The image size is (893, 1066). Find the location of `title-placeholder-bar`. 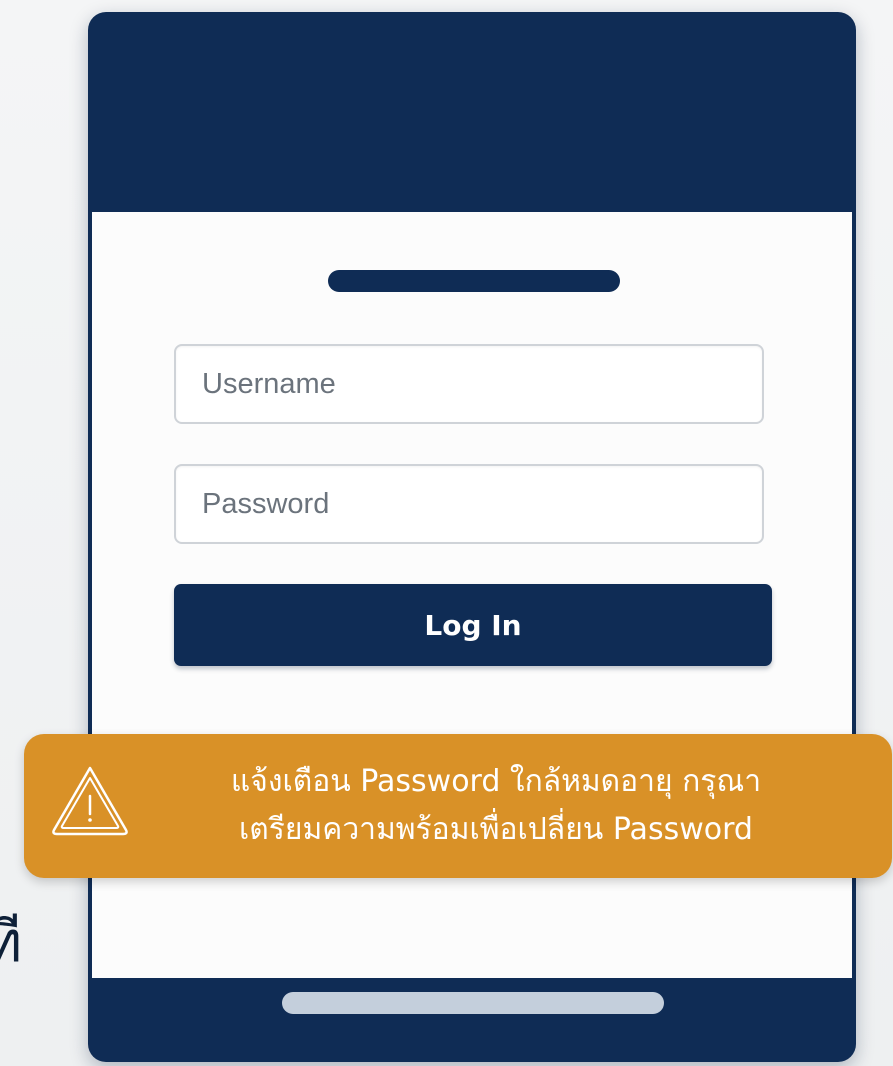

title-placeholder-bar is located at coordinates (474, 281).